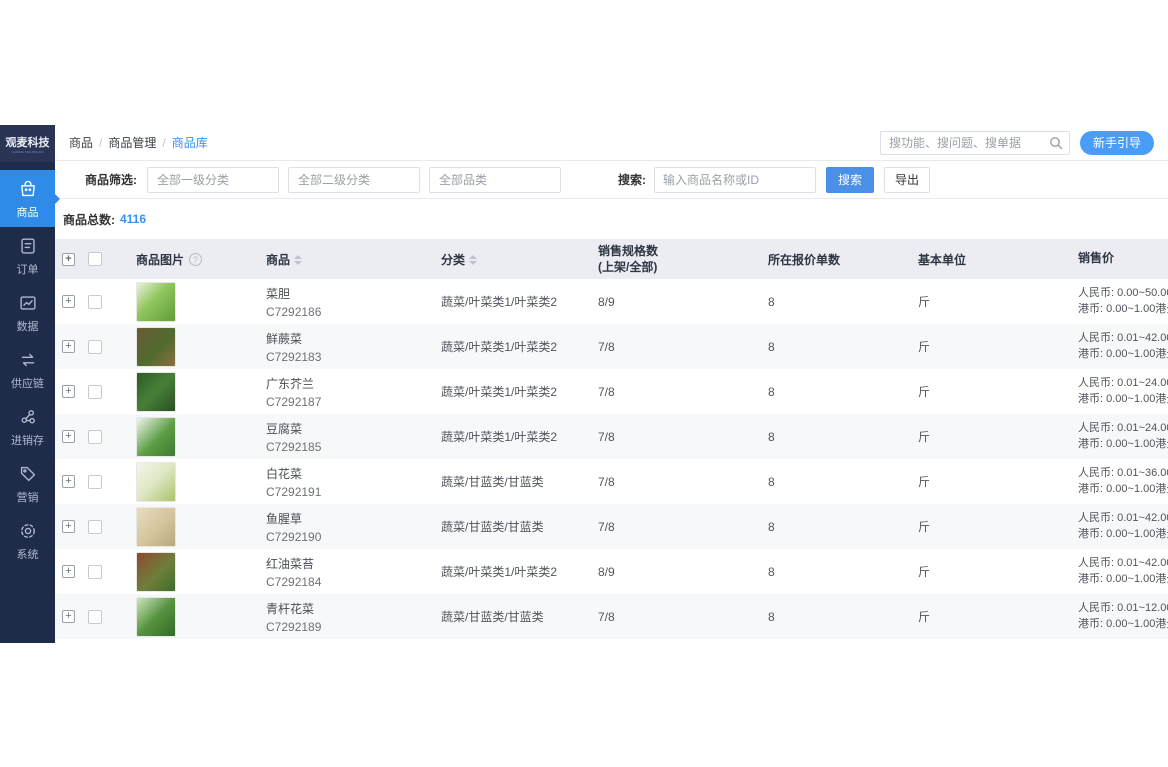  What do you see at coordinates (294, 581) in the screenshot?
I see `product-code: C7292184` at bounding box center [294, 581].